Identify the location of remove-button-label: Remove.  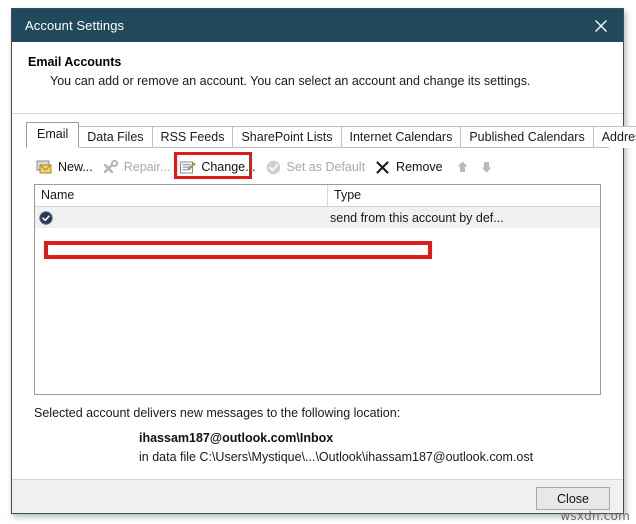
(419, 167).